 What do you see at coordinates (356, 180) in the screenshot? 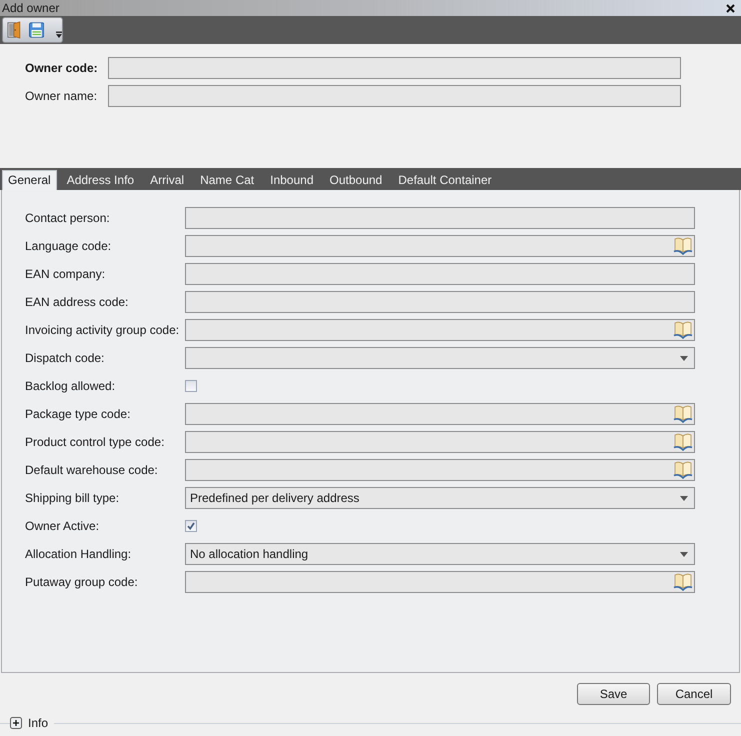
I see `tab: Outbound` at bounding box center [356, 180].